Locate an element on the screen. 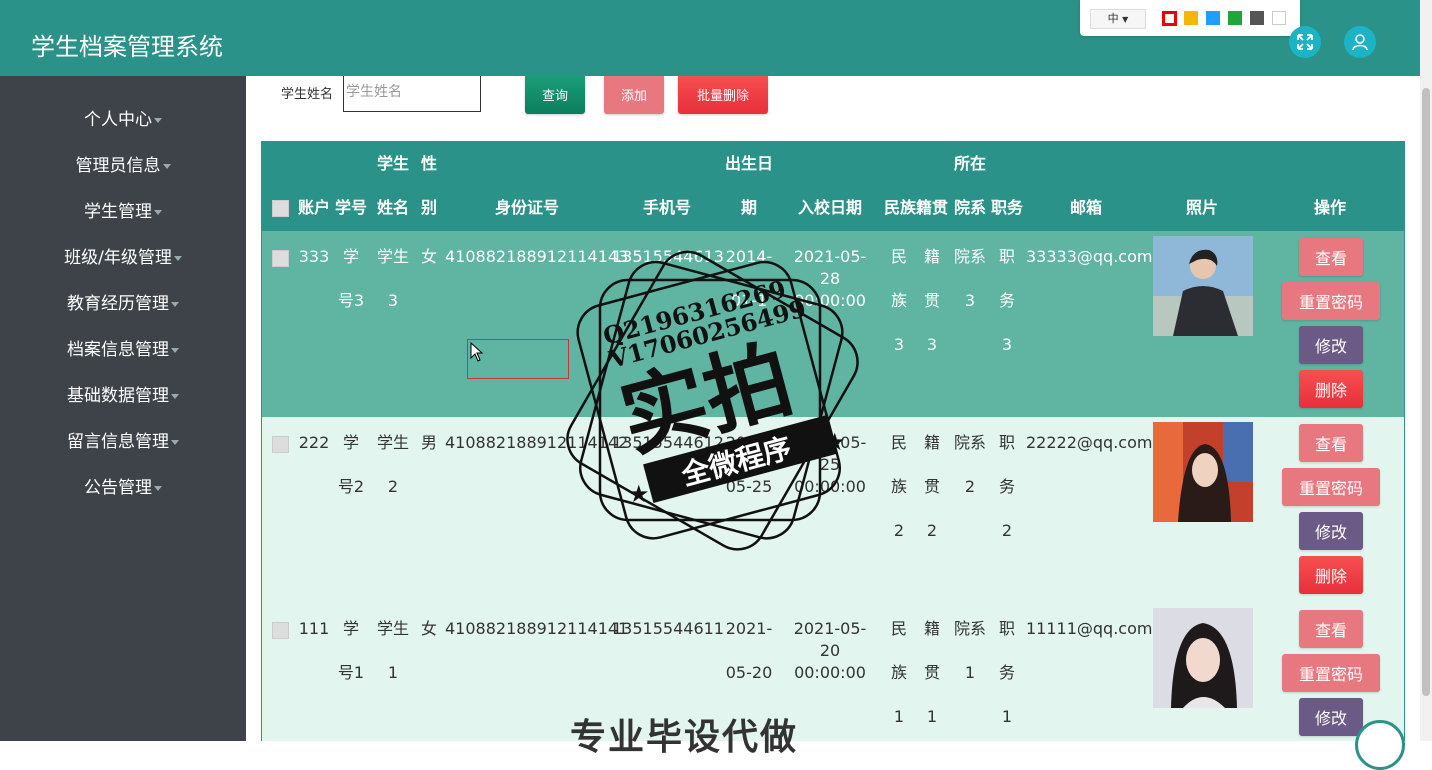 This screenshot has width=1432, height=770. header-id-card: 身份证号 is located at coordinates (526, 207).